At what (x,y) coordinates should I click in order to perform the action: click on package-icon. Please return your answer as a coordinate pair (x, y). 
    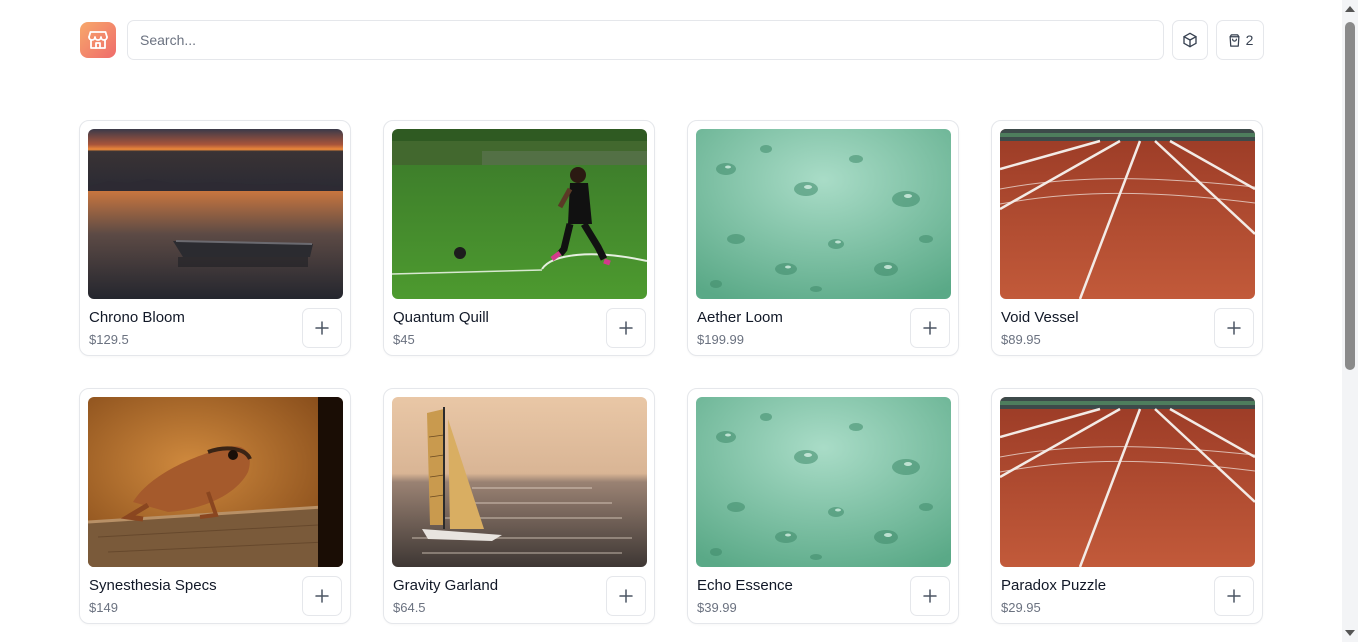
    Looking at the image, I should click on (1190, 40).